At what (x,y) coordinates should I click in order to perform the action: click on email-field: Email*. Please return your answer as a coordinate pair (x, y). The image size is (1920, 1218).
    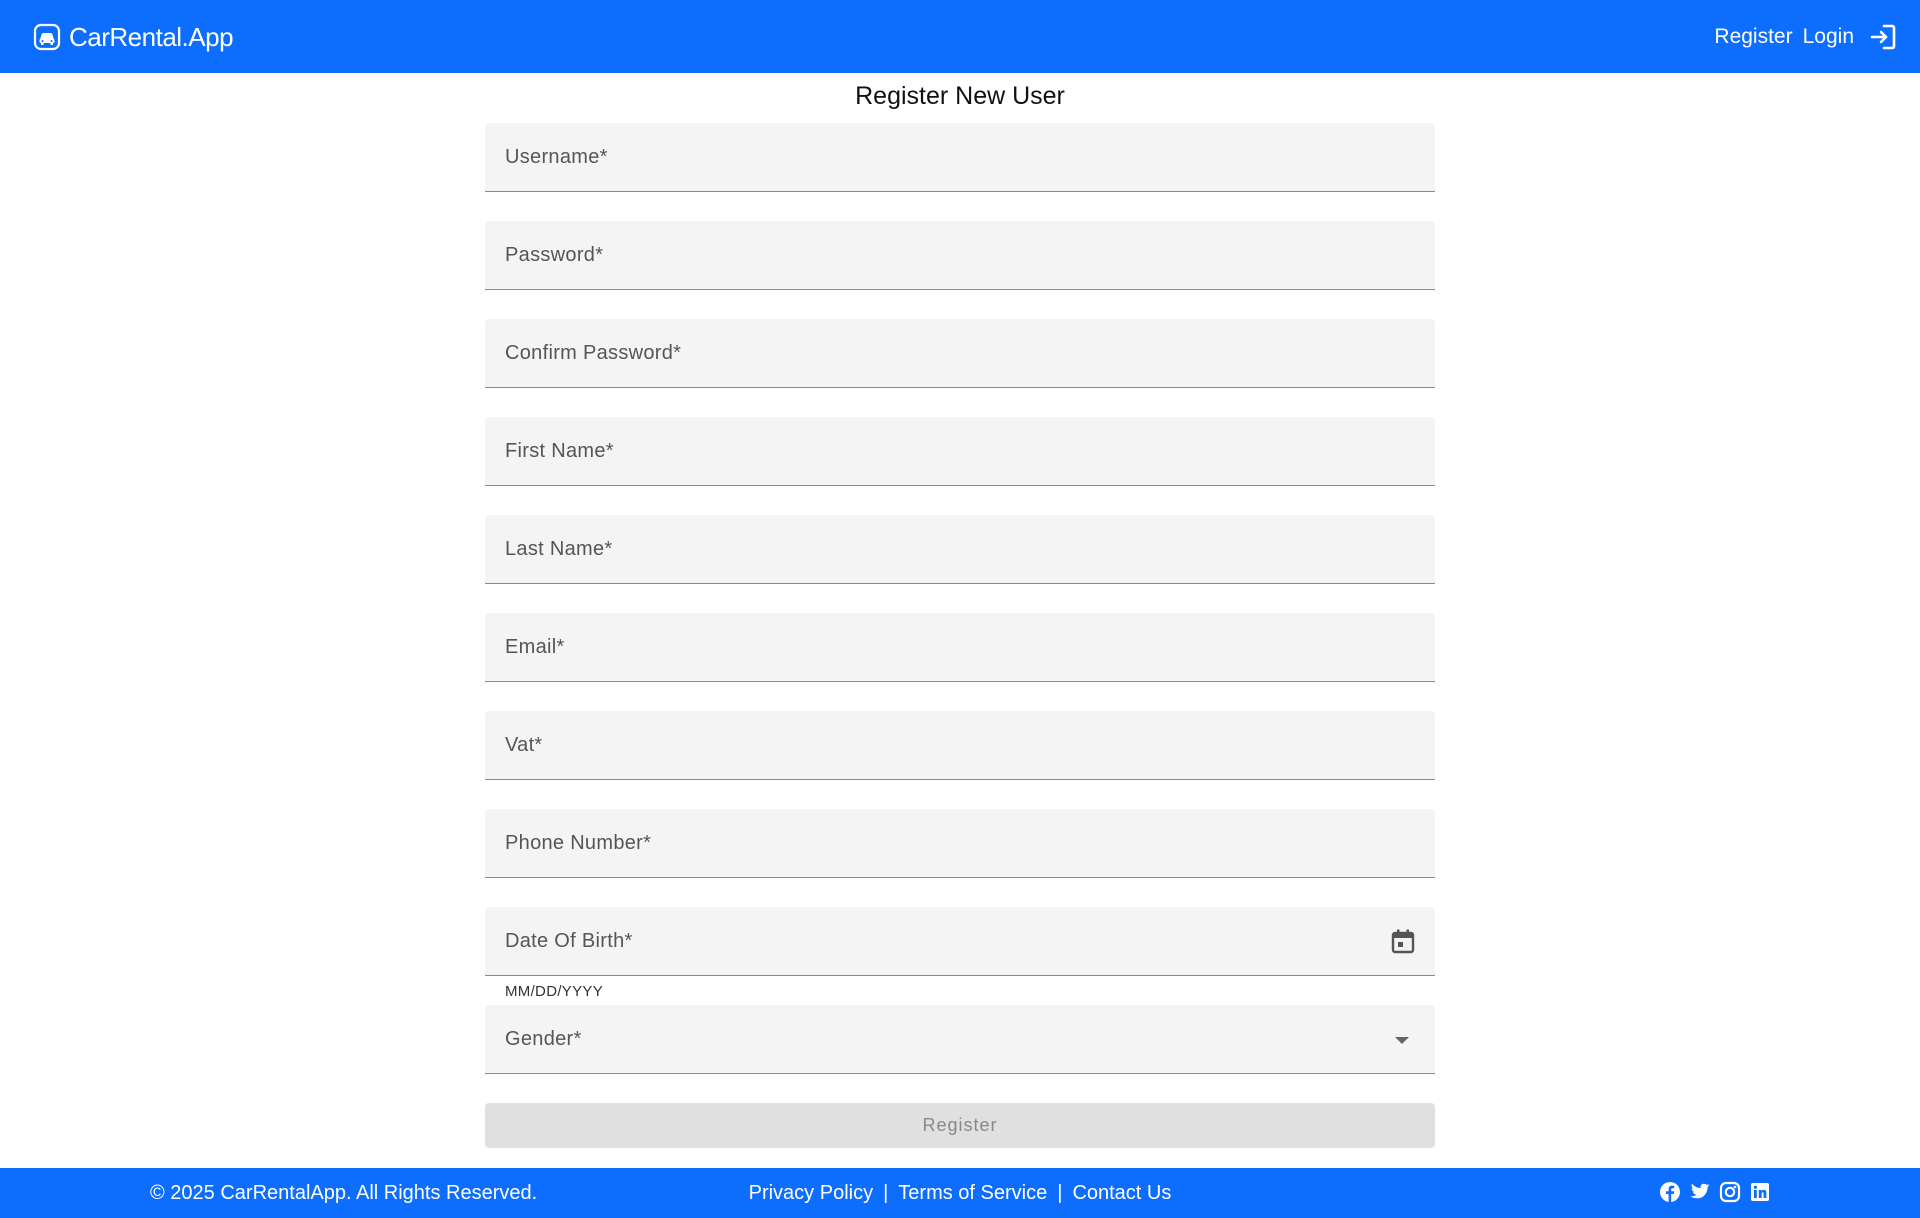
    Looking at the image, I should click on (960, 647).